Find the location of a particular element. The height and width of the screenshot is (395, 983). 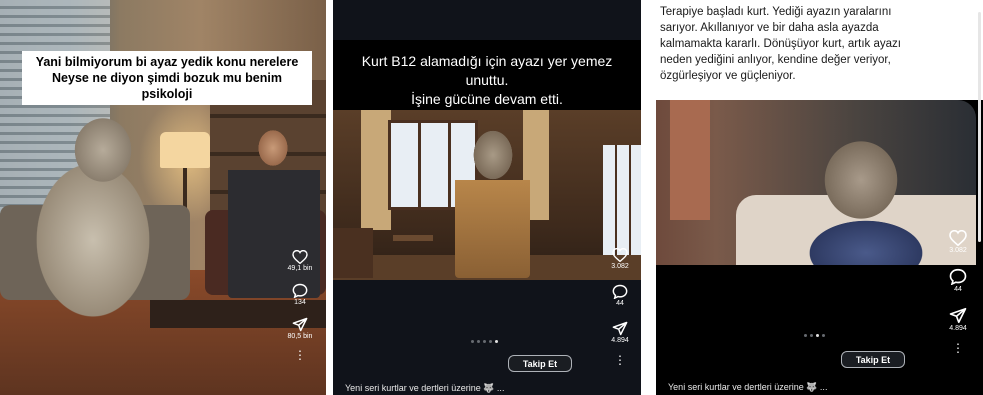

like-button: 49,1 bin is located at coordinates (300, 261).